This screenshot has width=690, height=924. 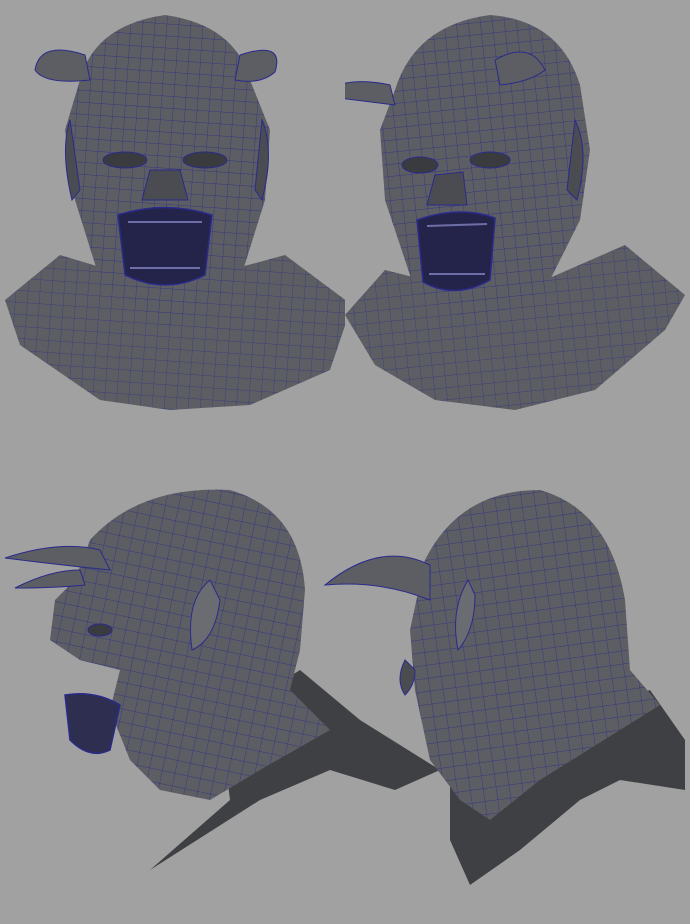 I want to click on left-eye, so click(x=125, y=160).